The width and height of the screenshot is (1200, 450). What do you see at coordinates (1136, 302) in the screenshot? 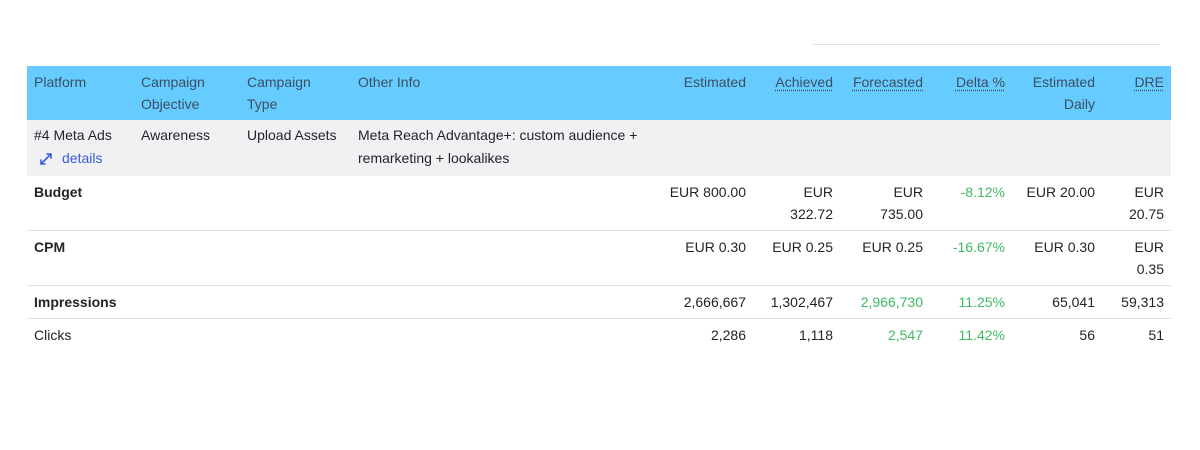
I see `dre-value: 59,313` at bounding box center [1136, 302].